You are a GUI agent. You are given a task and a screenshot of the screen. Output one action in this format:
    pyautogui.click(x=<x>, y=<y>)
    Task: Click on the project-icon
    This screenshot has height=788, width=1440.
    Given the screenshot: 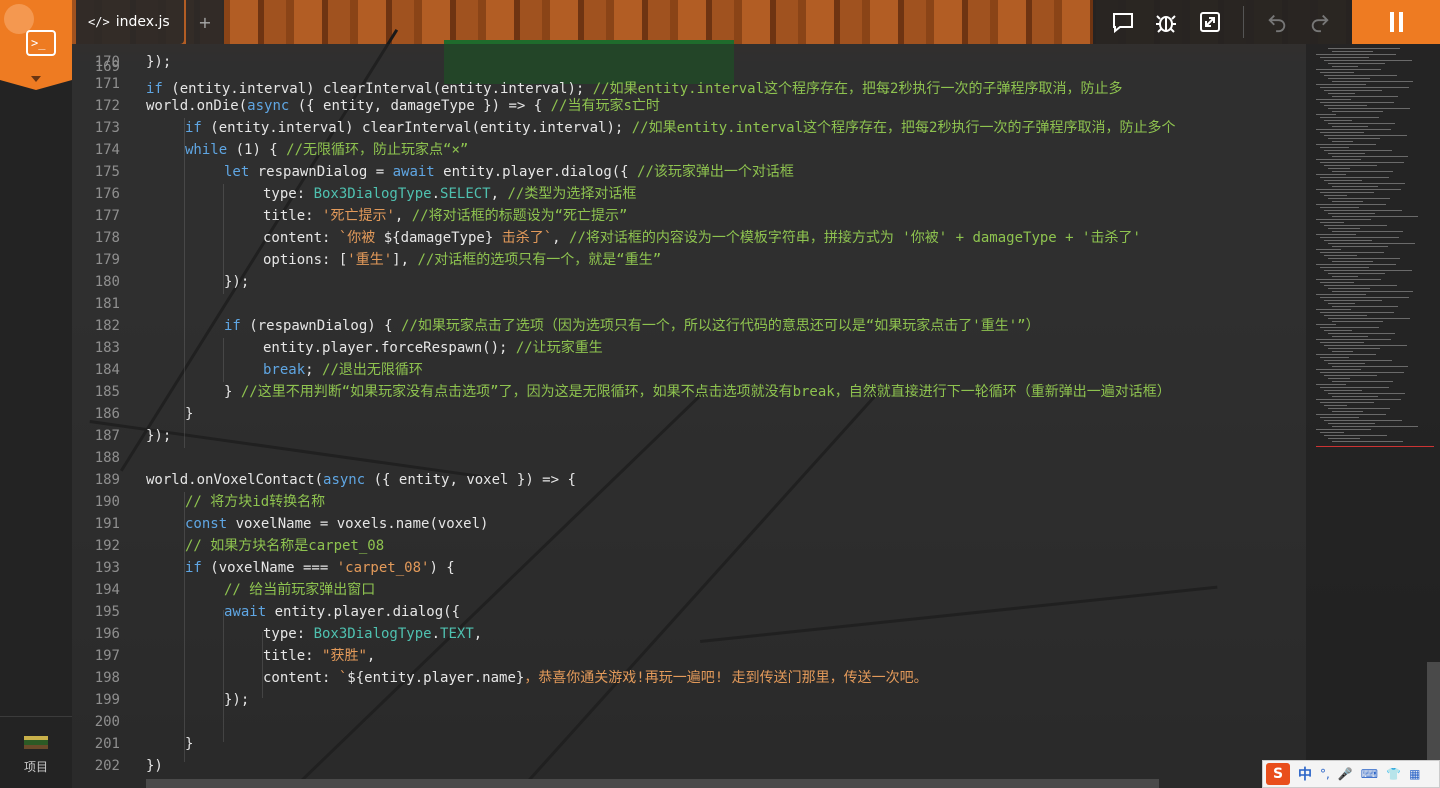 What is the action you would take?
    pyautogui.click(x=36, y=742)
    